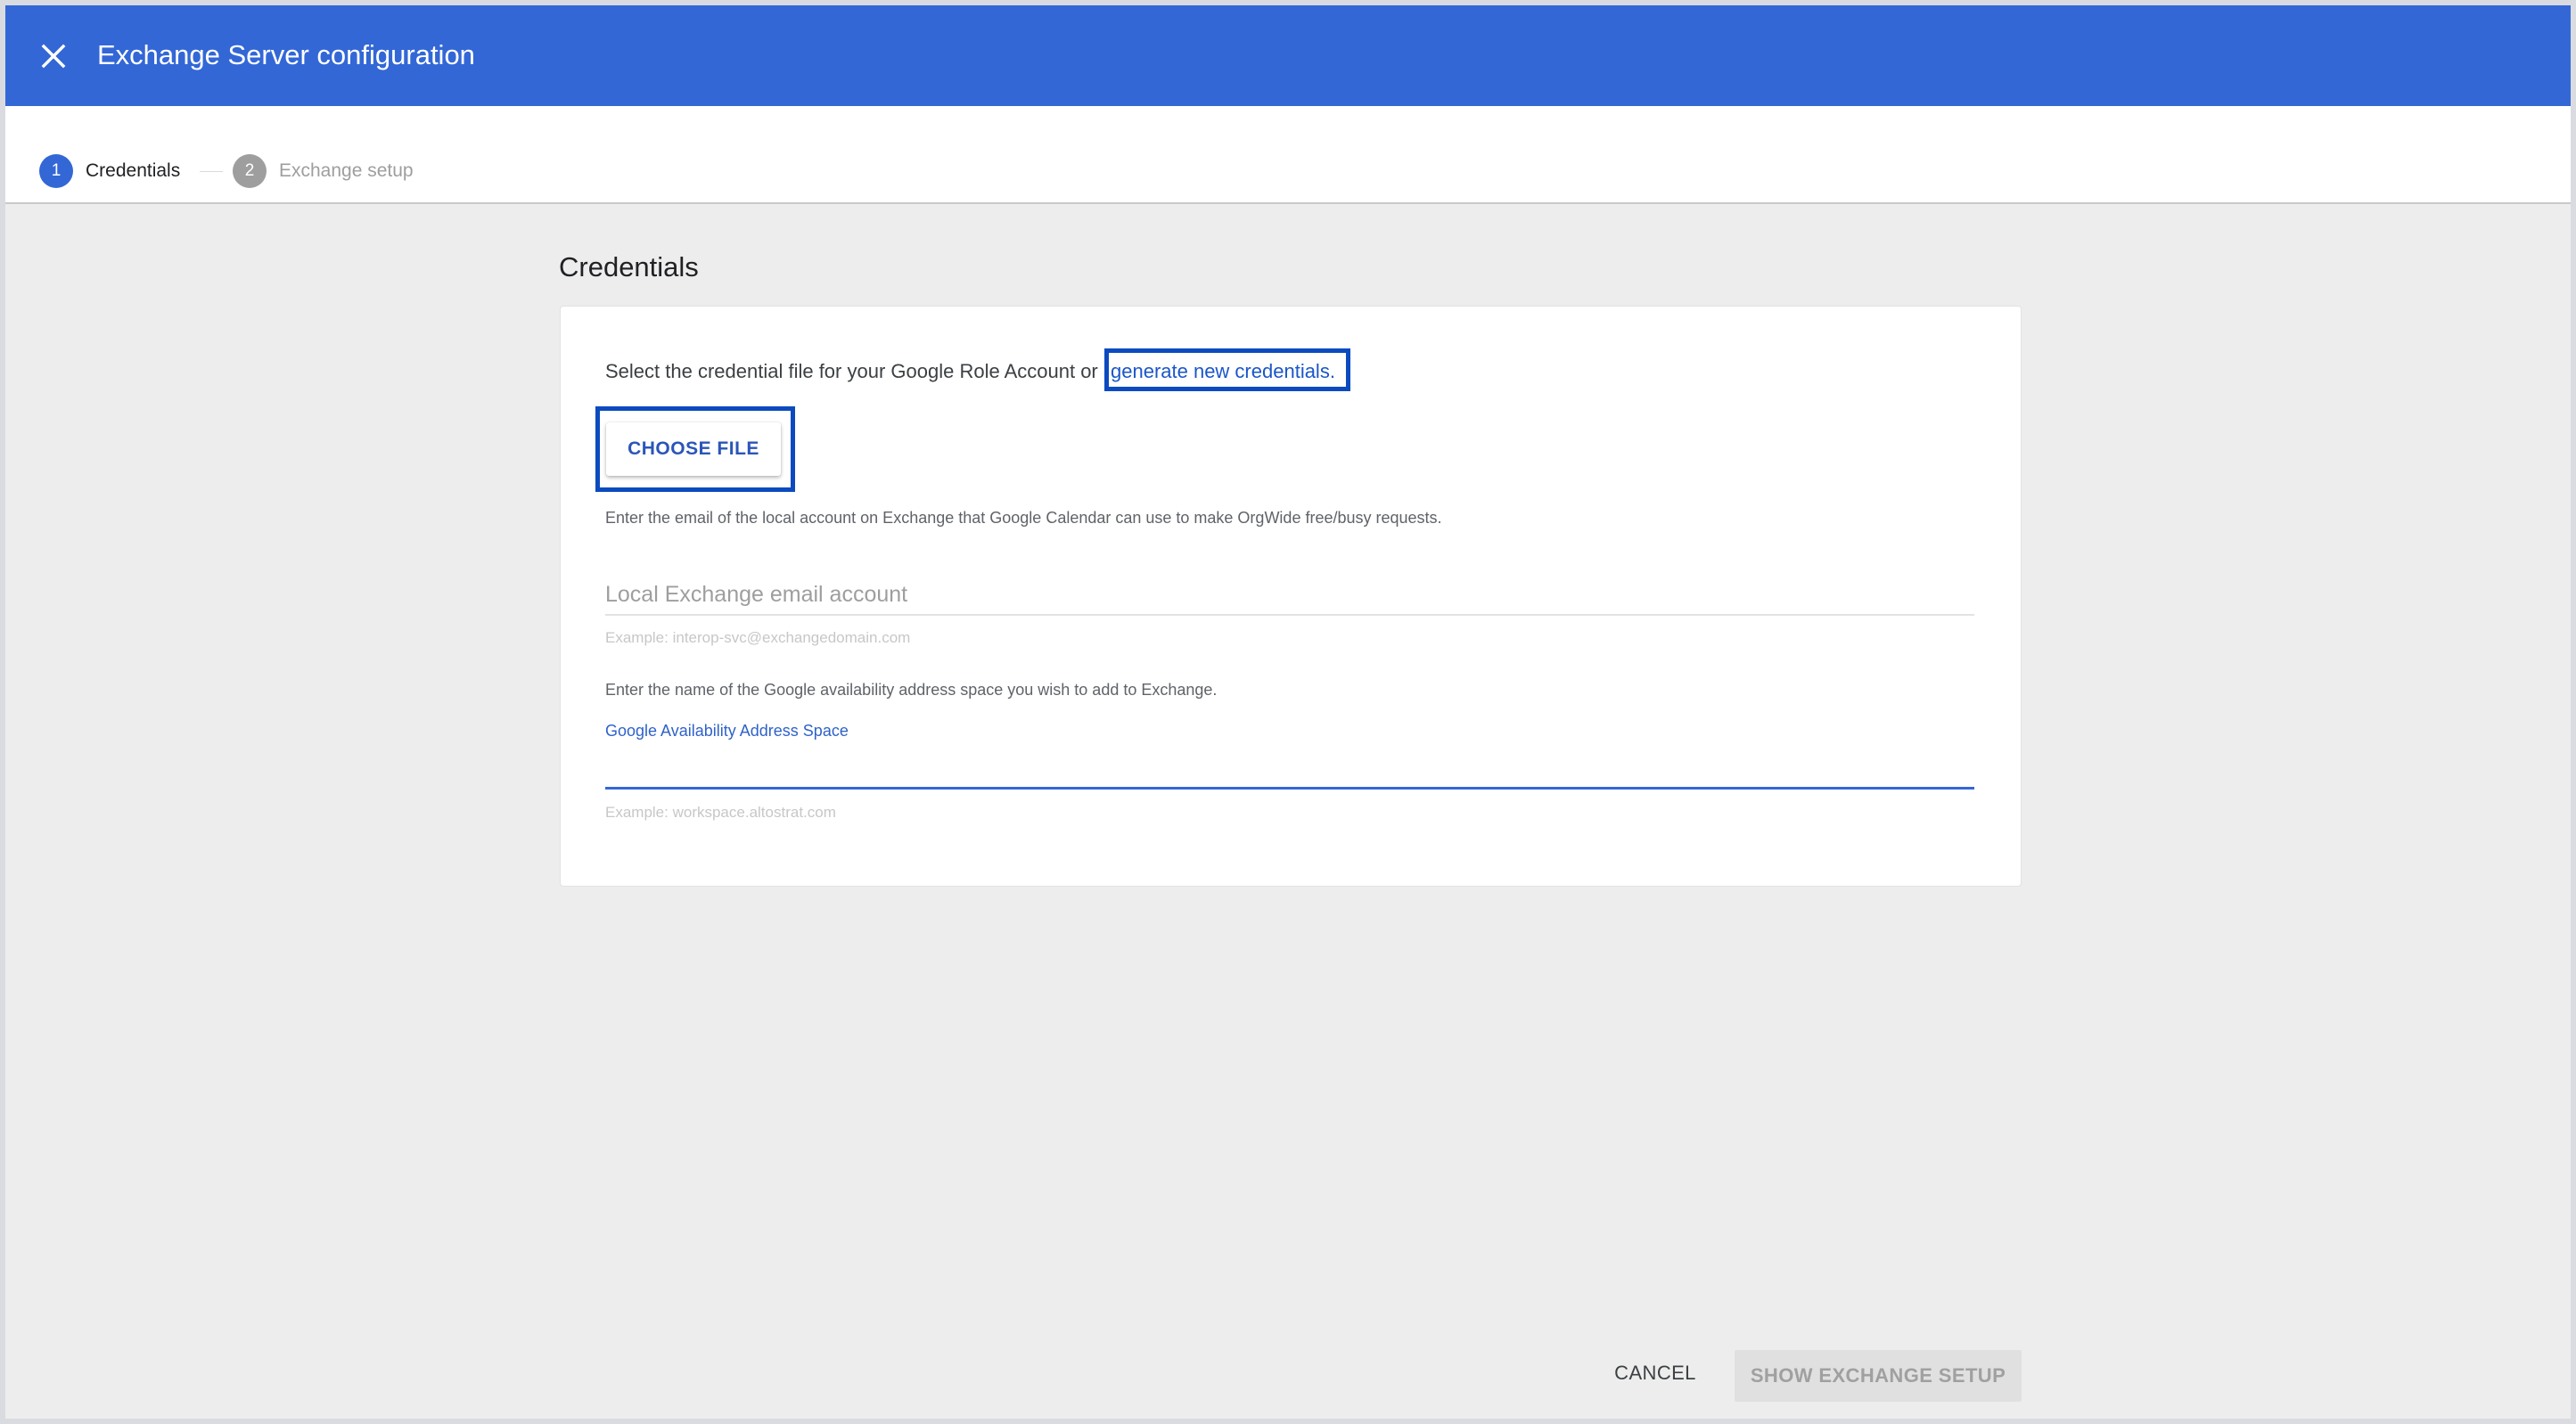 Image resolution: width=2576 pixels, height=1424 pixels. I want to click on step-label: Exchange setup, so click(346, 170).